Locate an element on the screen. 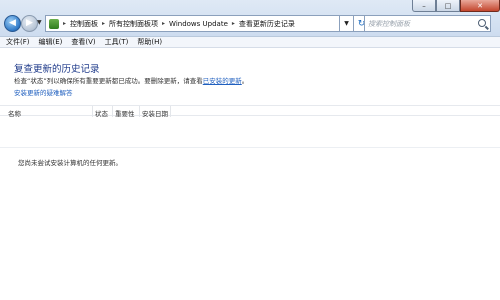  forward-button: ▶ is located at coordinates (29, 23).